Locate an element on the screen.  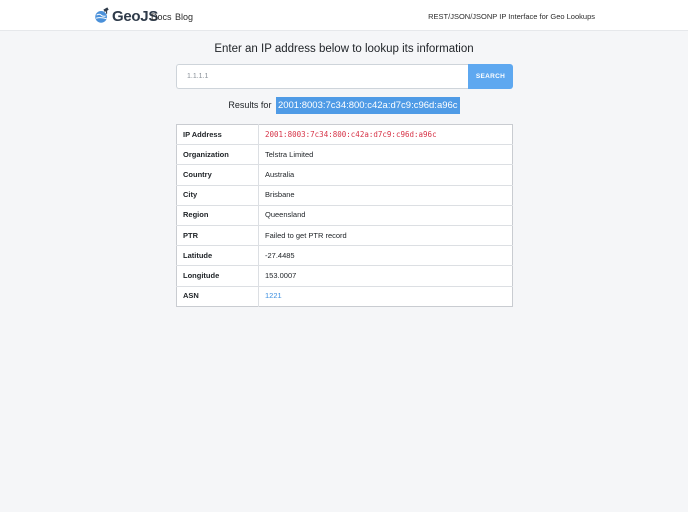
table-row: Organization Telstra Limited is located at coordinates (344, 154).